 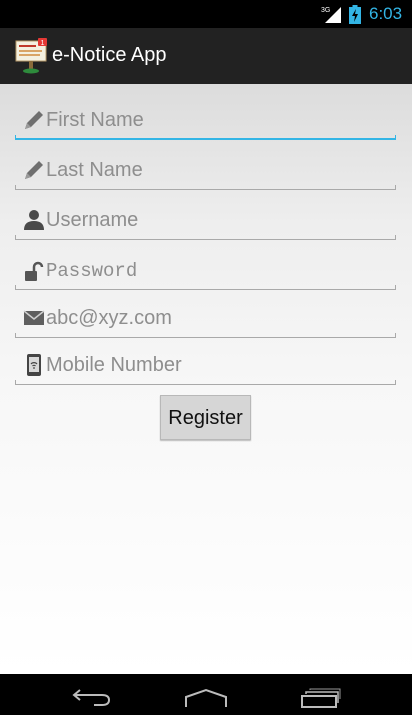 I want to click on unlocked-padlock-icon, so click(x=34, y=271).